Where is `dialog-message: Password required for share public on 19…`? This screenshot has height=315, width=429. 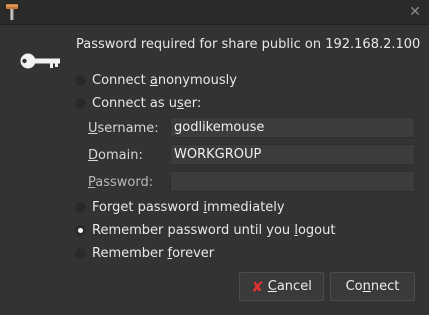 dialog-message: Password required for share public on 19… is located at coordinates (248, 44).